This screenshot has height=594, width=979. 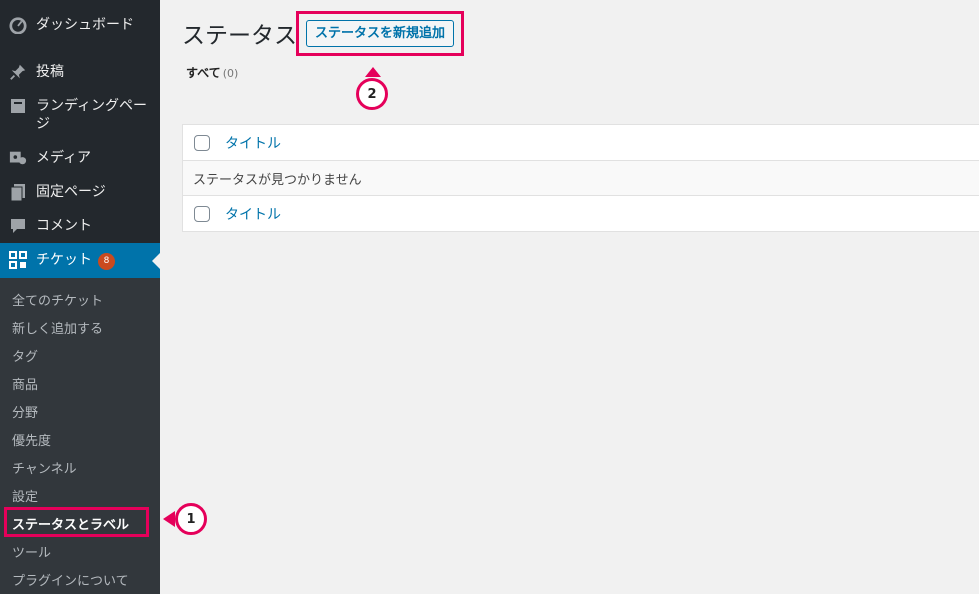 I want to click on active-indicator, so click(x=156, y=261).